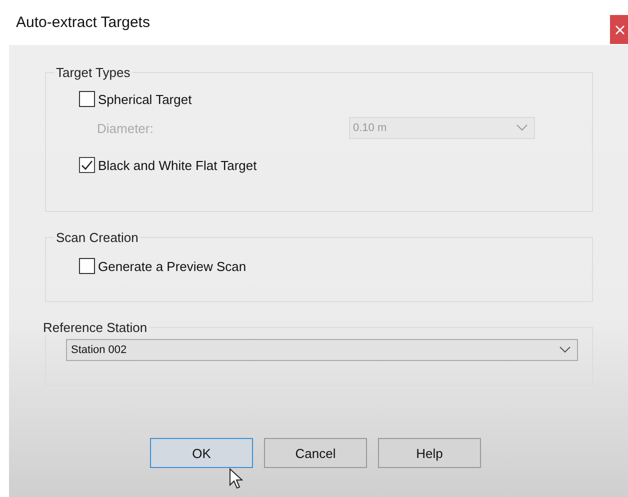 This screenshot has width=628, height=497. Describe the element at coordinates (315, 453) in the screenshot. I see `dialog-button: Cancel` at that location.